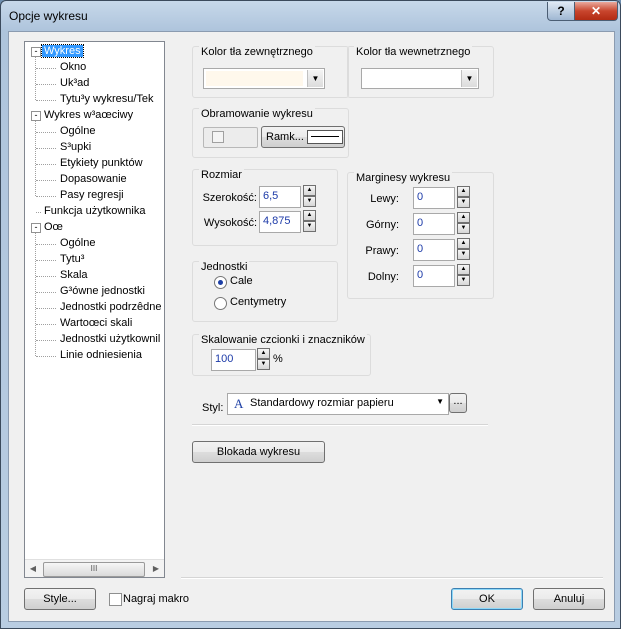 The width and height of the screenshot is (621, 629). I want to click on tree-item-label: Wykres w³aœciwy, so click(89, 115).